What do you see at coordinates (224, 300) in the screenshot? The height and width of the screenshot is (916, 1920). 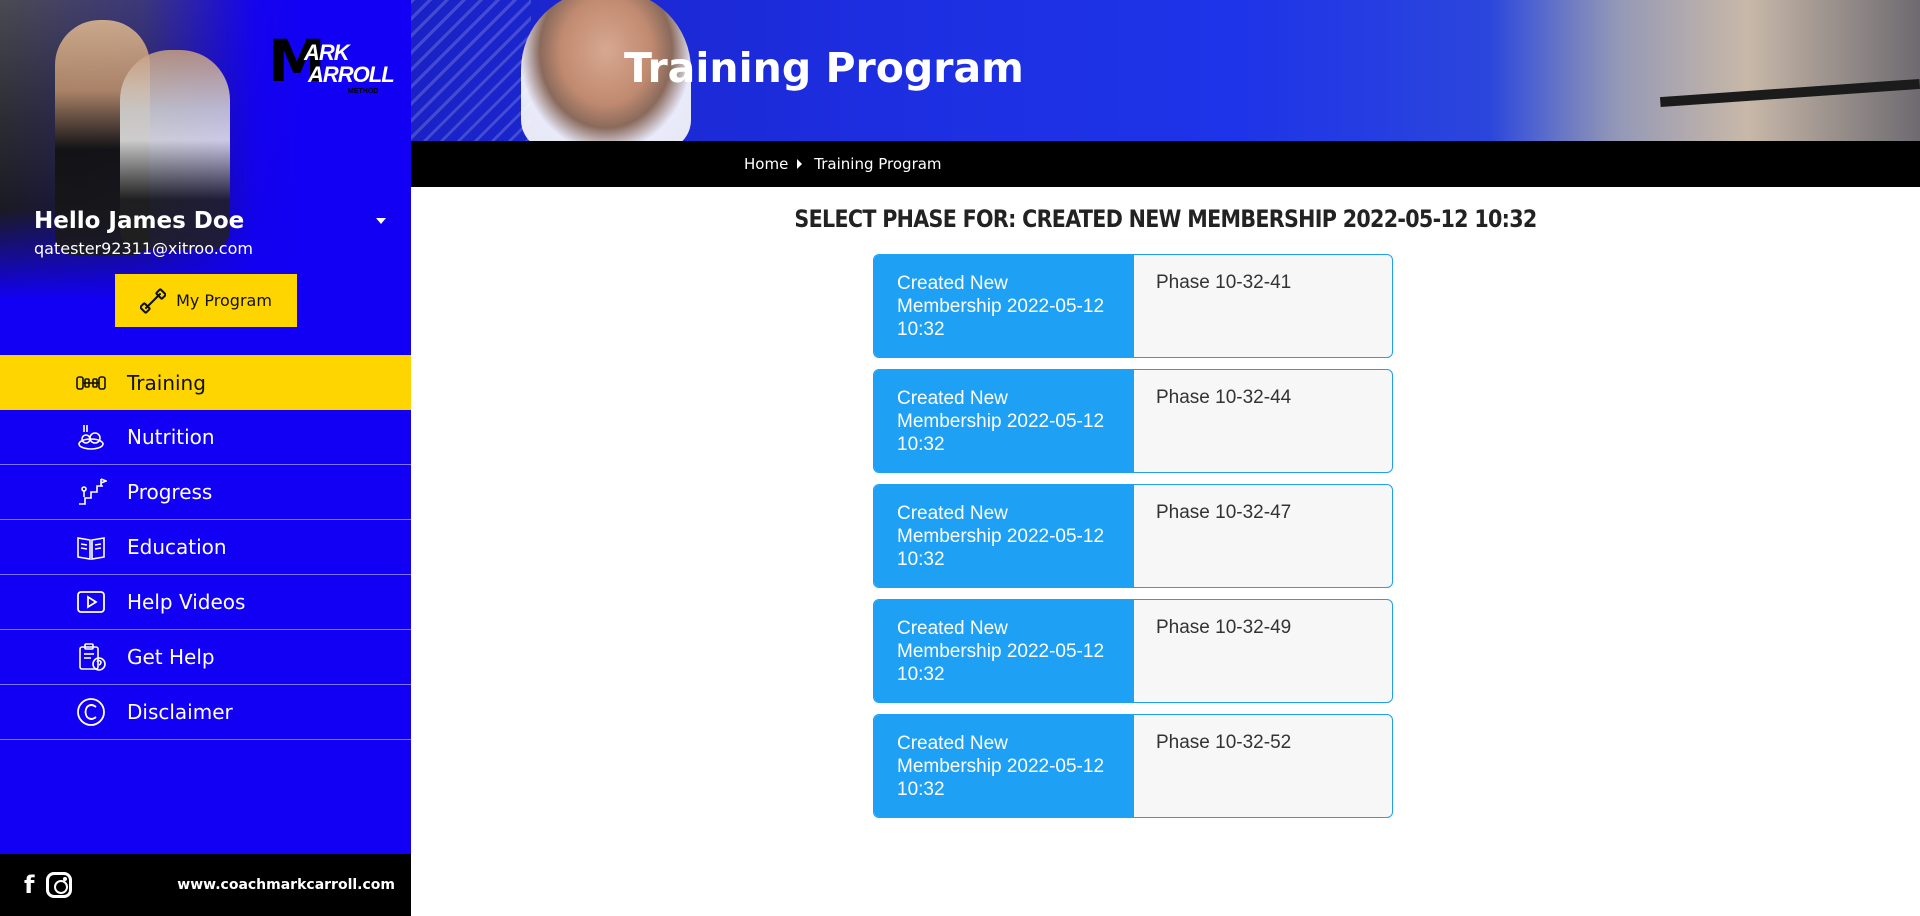 I see `my-program-label: My Program` at bounding box center [224, 300].